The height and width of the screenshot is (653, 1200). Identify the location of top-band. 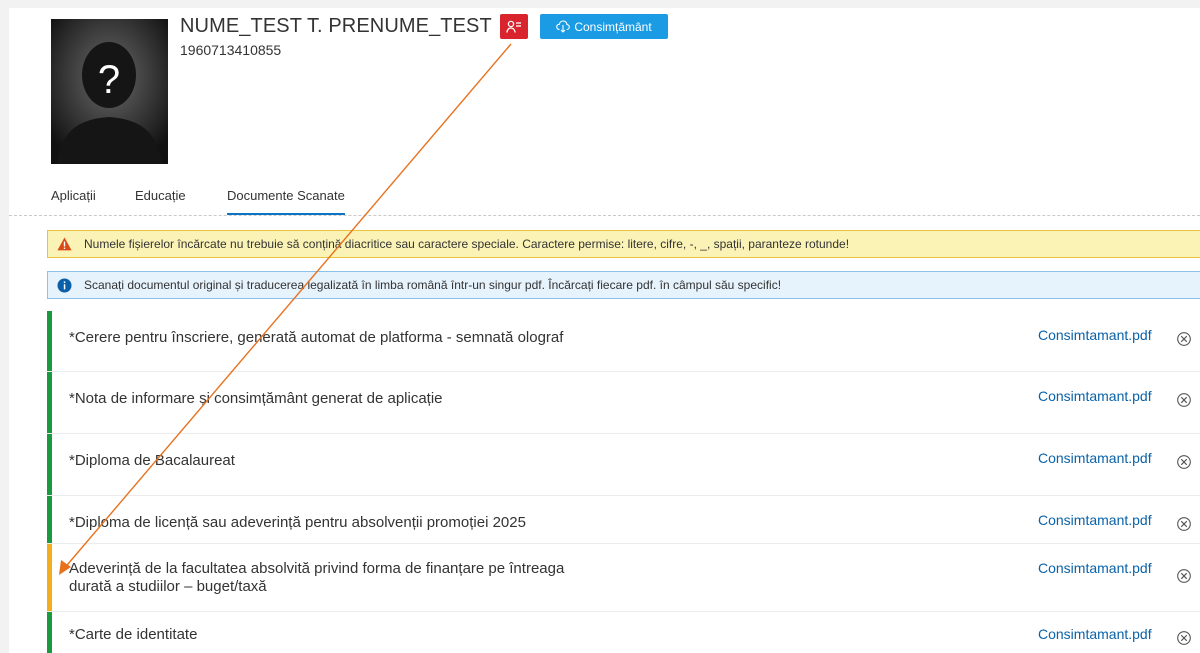
(604, 4).